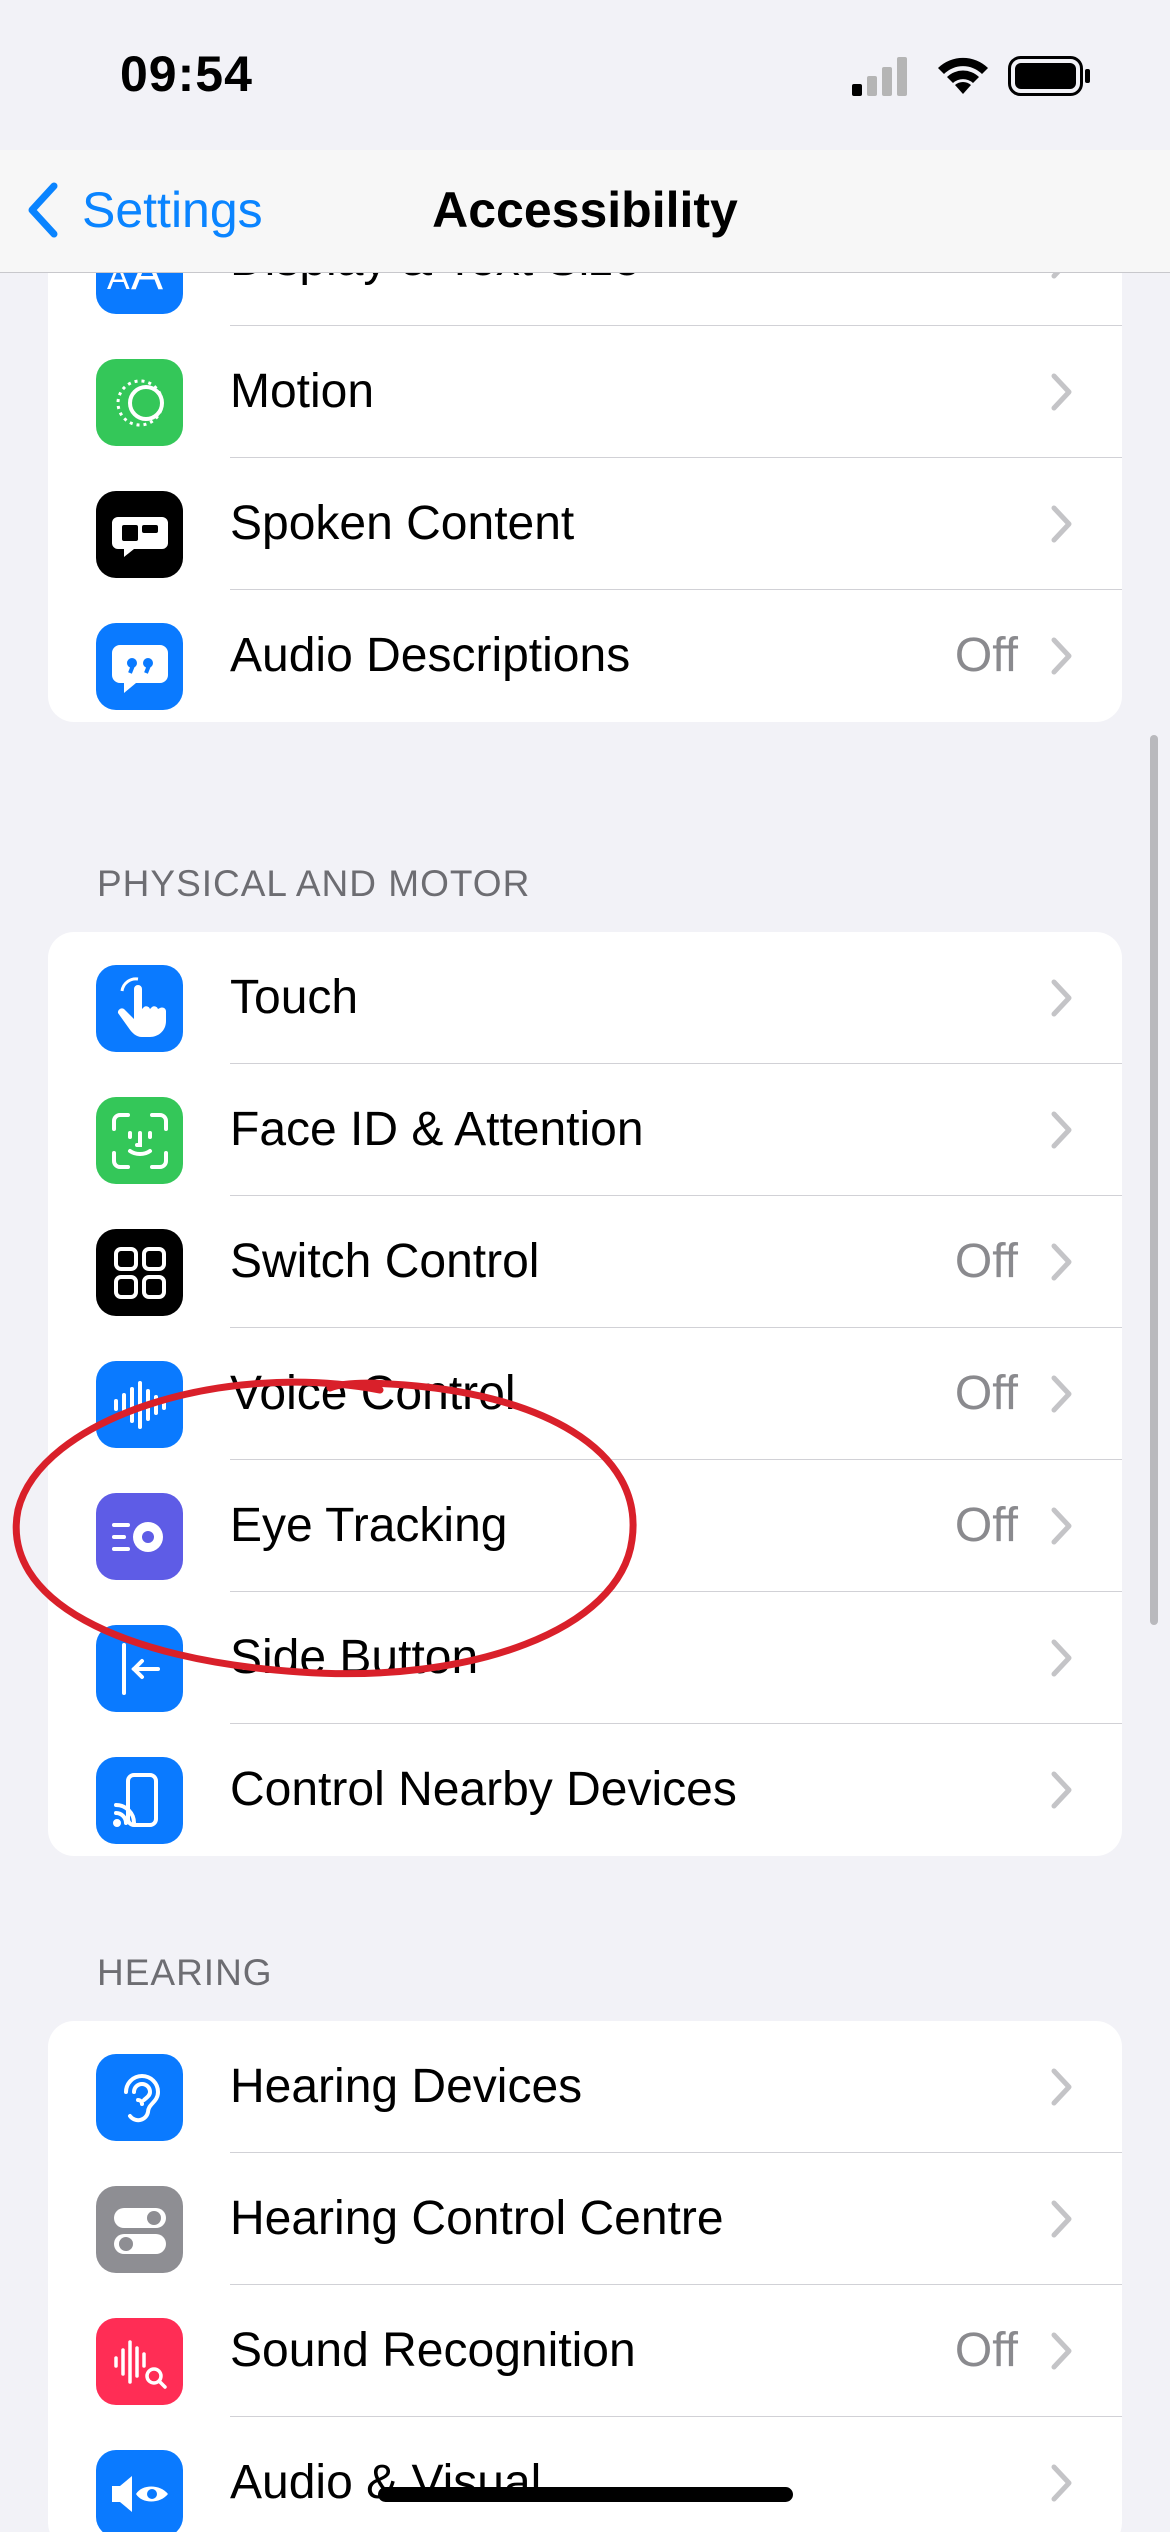 This screenshot has width=1170, height=2532. I want to click on switch-control-icon, so click(139, 1272).